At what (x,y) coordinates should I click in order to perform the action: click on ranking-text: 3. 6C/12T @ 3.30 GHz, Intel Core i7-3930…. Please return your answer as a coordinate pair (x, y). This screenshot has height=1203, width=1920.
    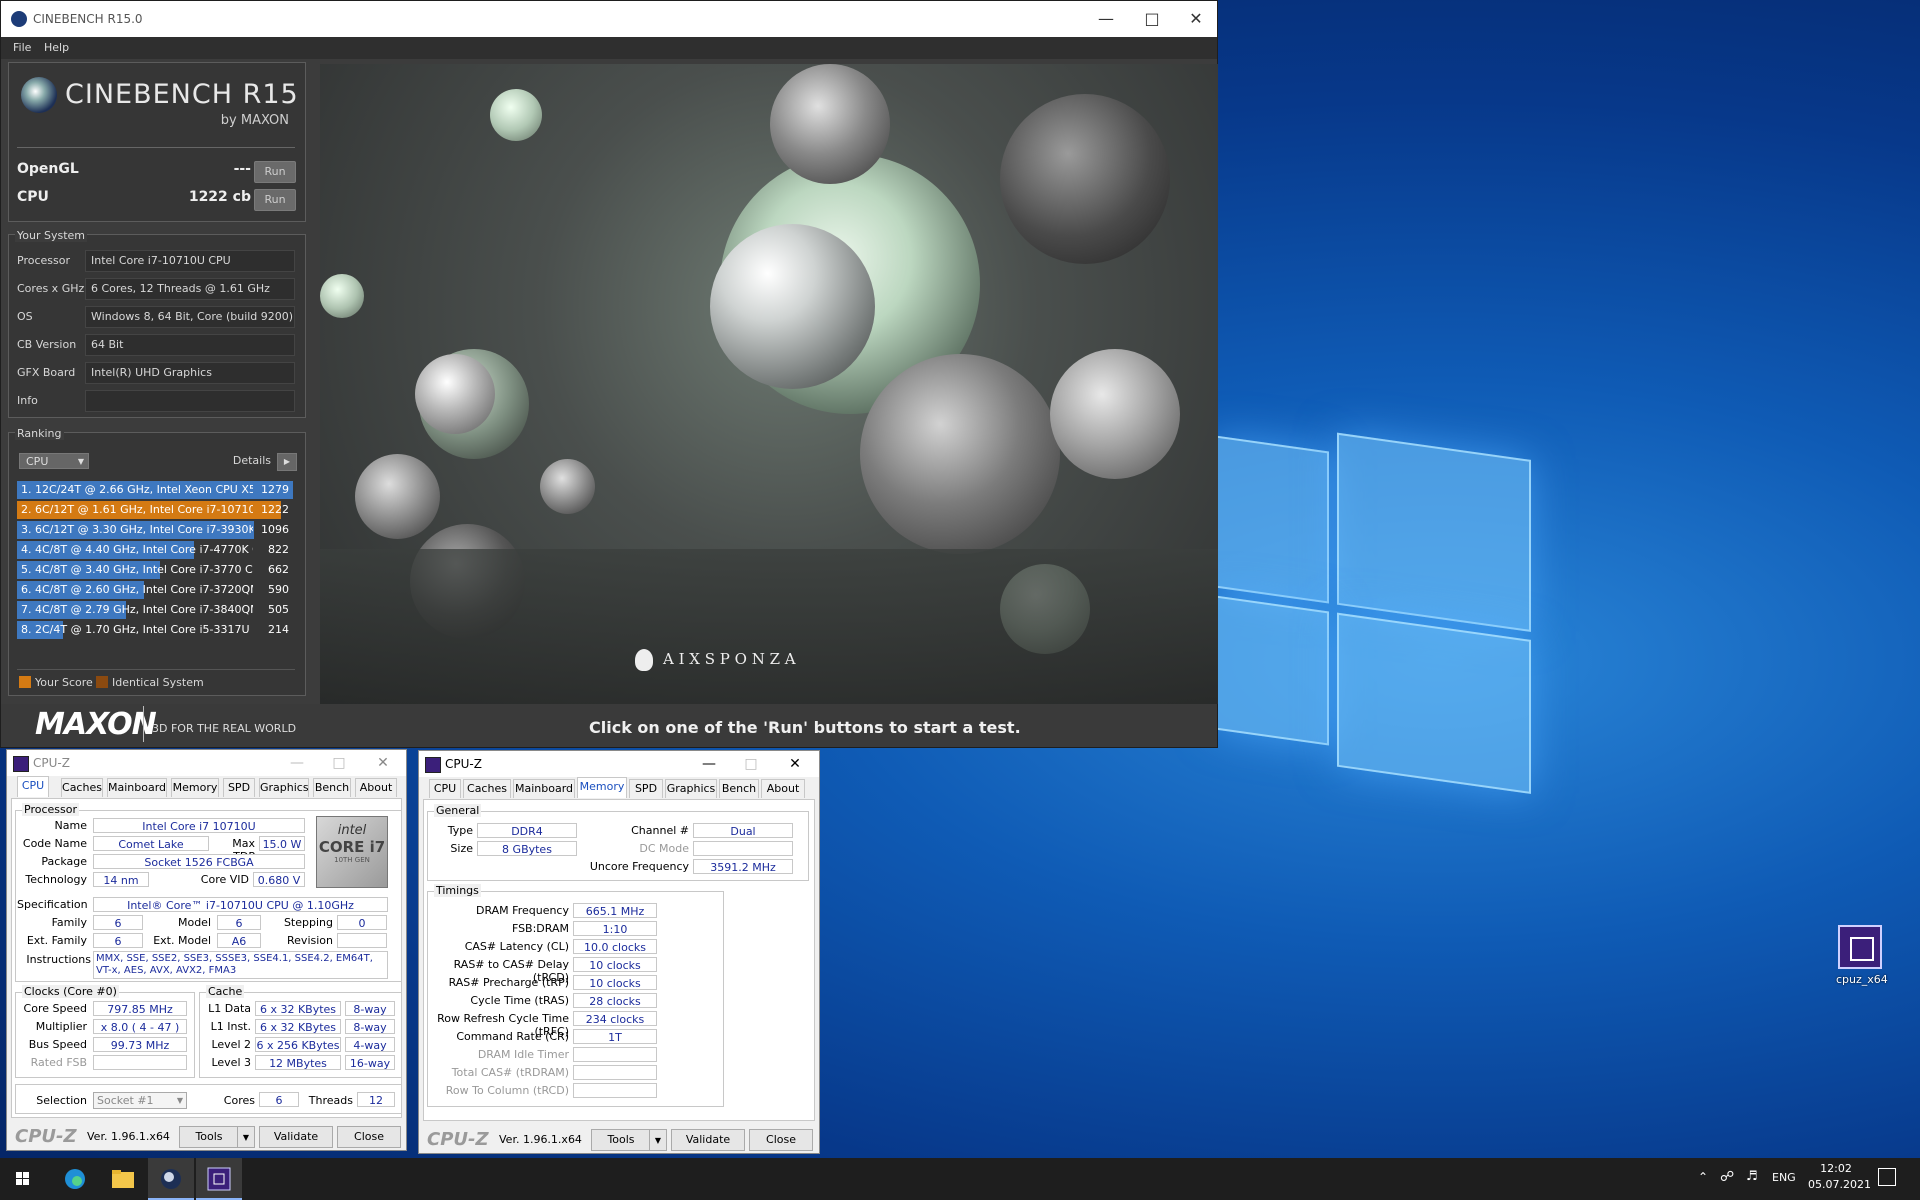
    Looking at the image, I should click on (137, 529).